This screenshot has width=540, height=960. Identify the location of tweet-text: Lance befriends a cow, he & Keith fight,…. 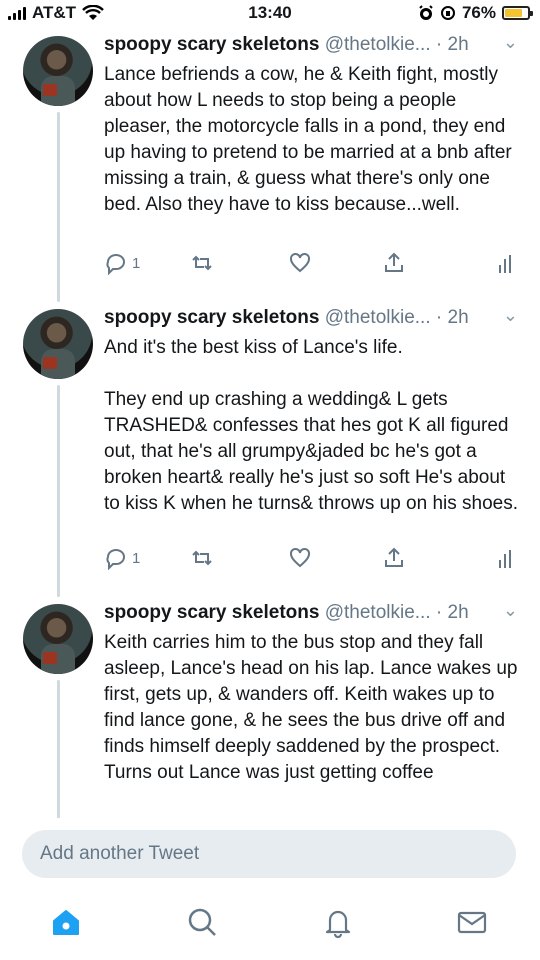
(310, 139).